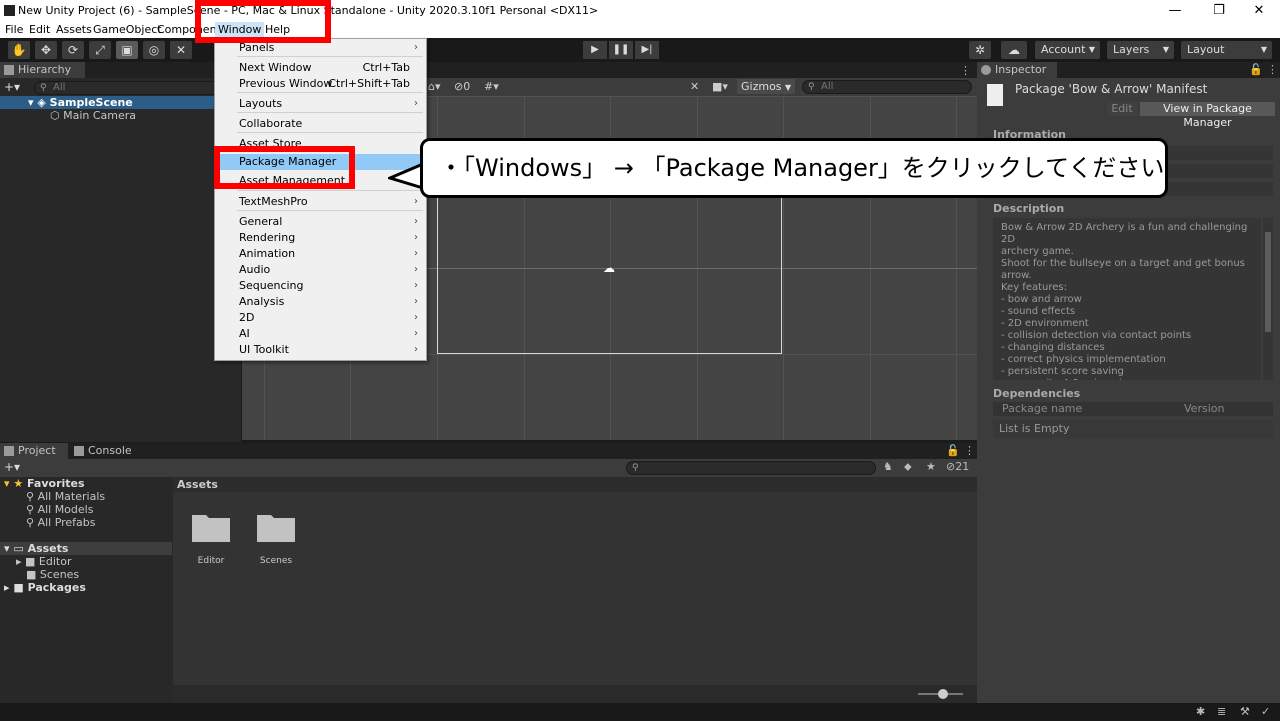 The image size is (1280, 721). Describe the element at coordinates (595, 50) in the screenshot. I see `play-button: ▶` at that location.